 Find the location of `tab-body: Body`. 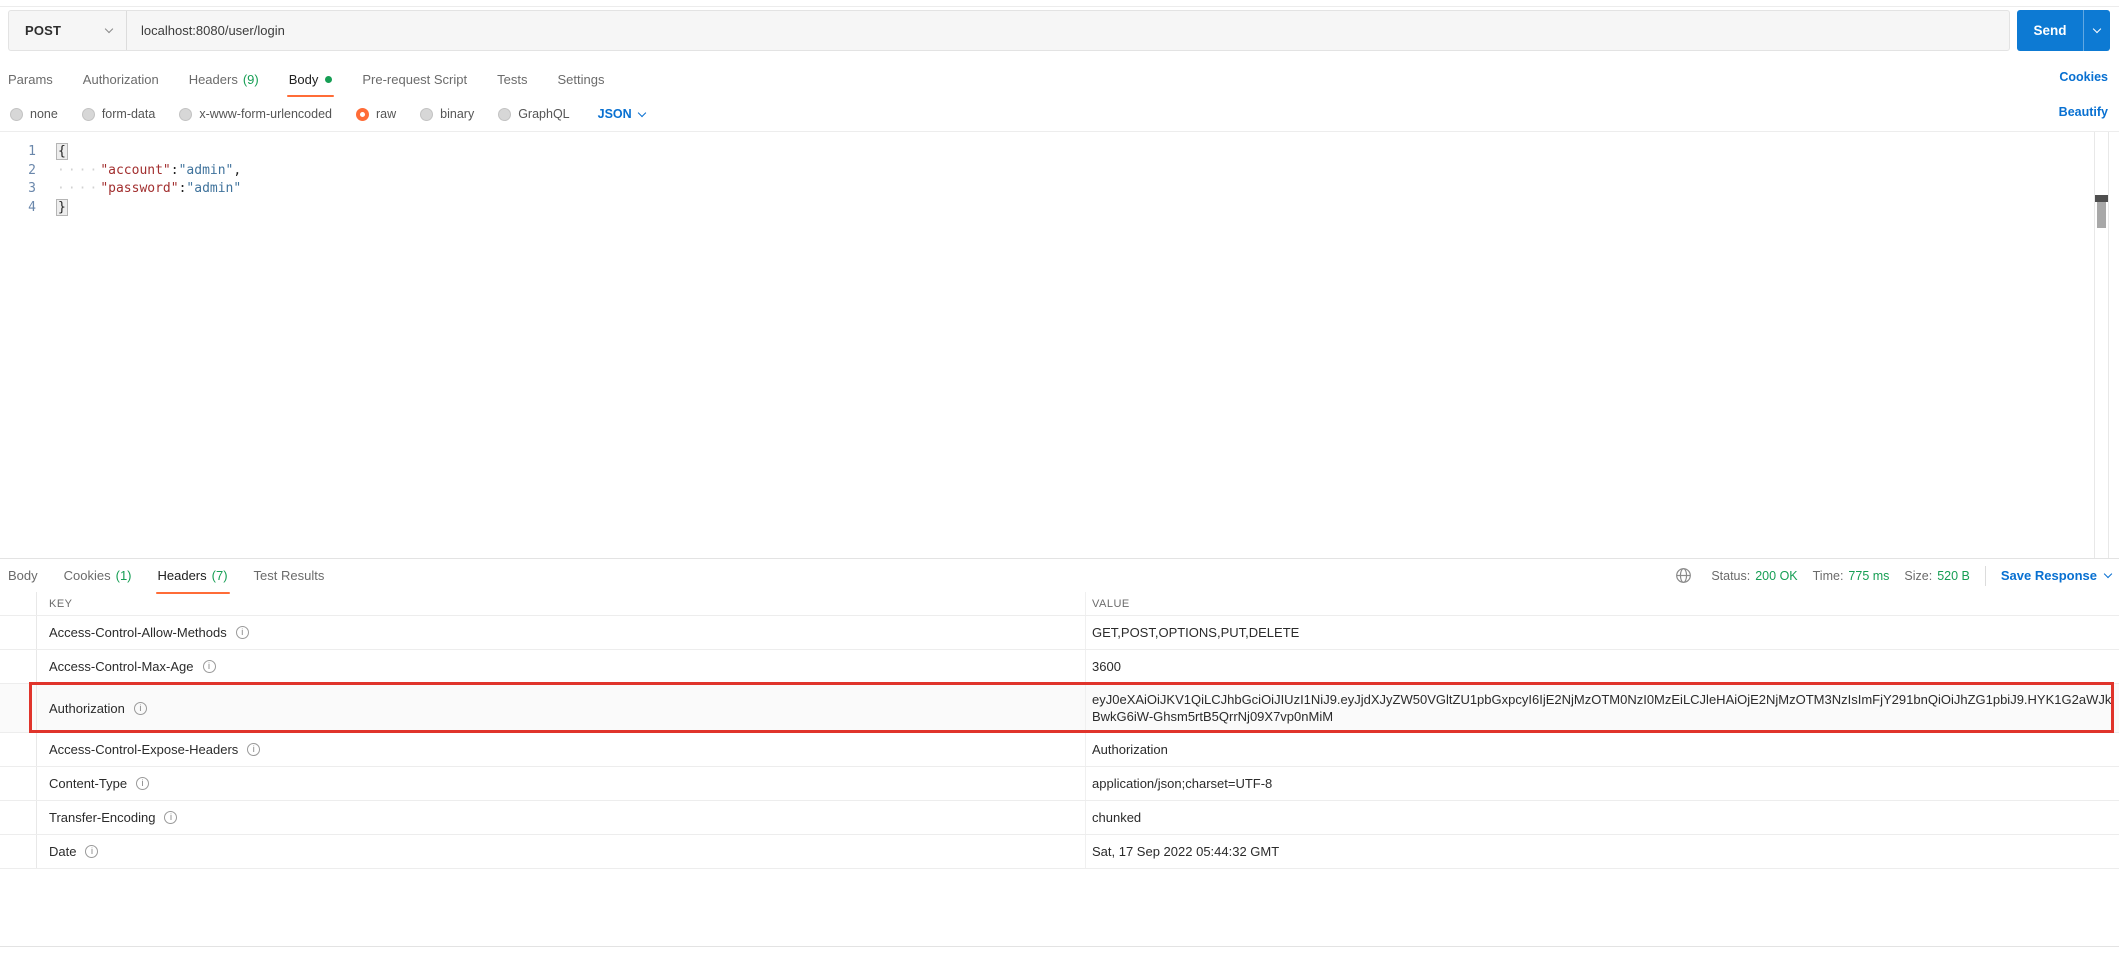

tab-body: Body is located at coordinates (310, 80).